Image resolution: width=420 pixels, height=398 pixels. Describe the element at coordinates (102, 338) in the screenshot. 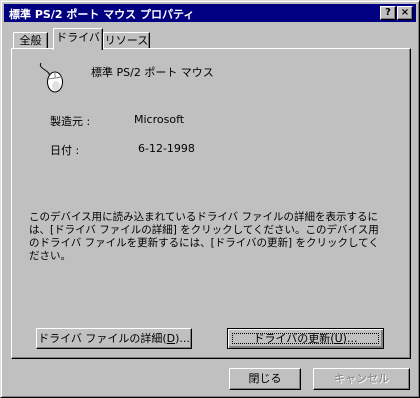

I see `driver-details-label: ドライバ ファイルの詳細(` at that location.